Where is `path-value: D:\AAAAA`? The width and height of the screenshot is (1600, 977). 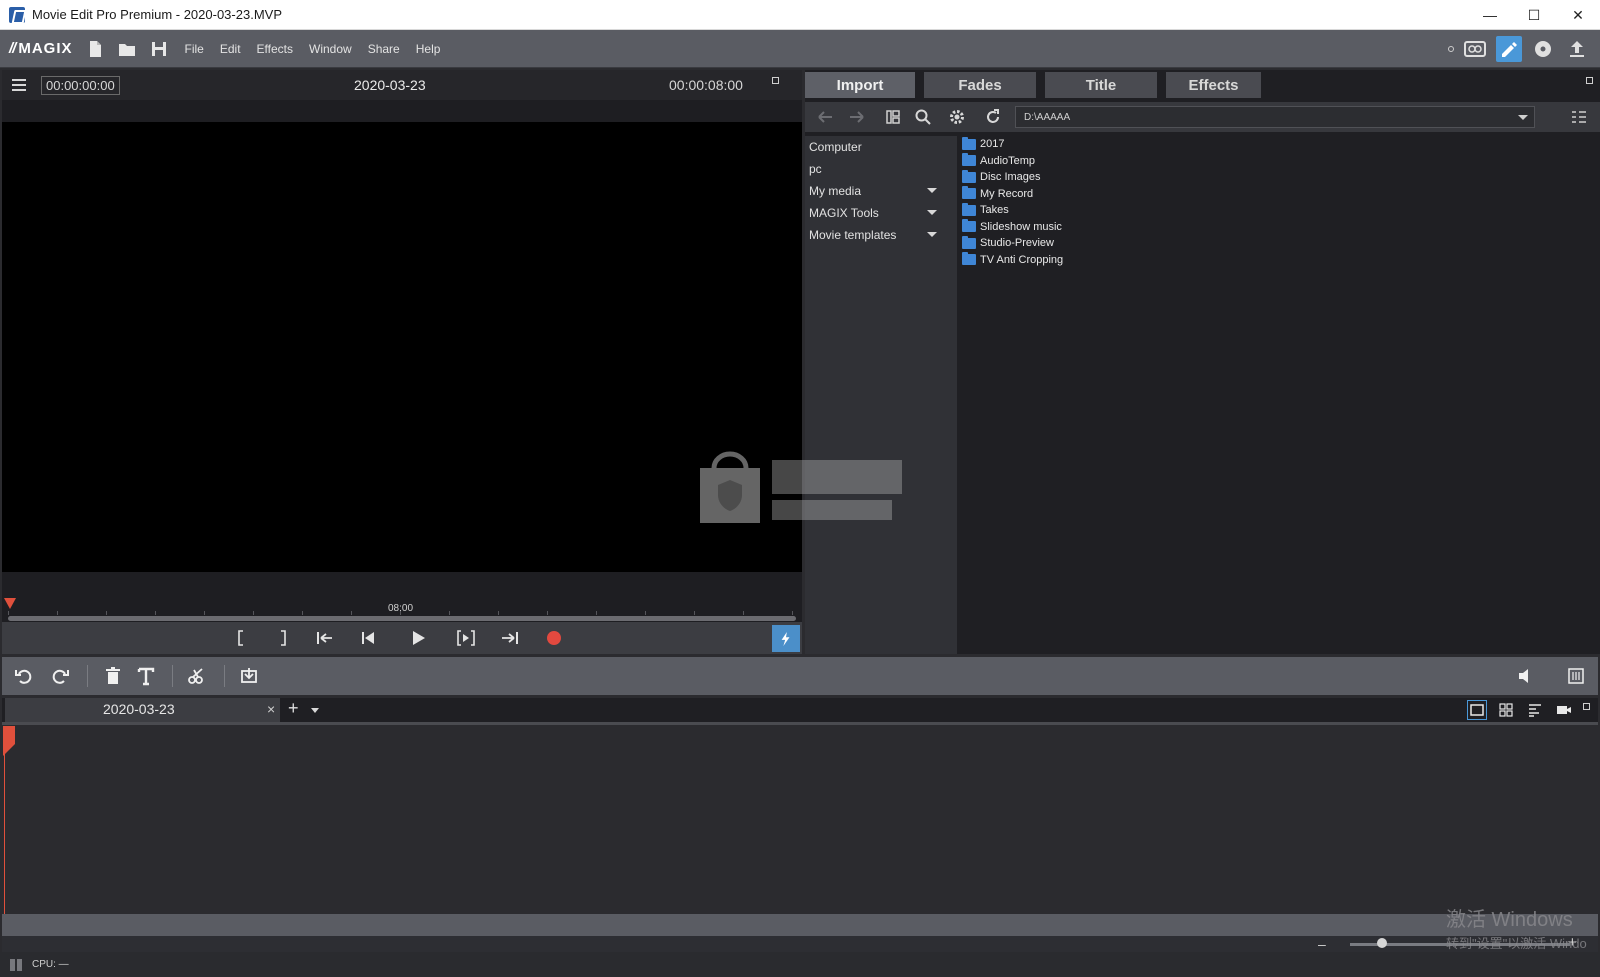
path-value: D:\AAAAA is located at coordinates (1047, 117).